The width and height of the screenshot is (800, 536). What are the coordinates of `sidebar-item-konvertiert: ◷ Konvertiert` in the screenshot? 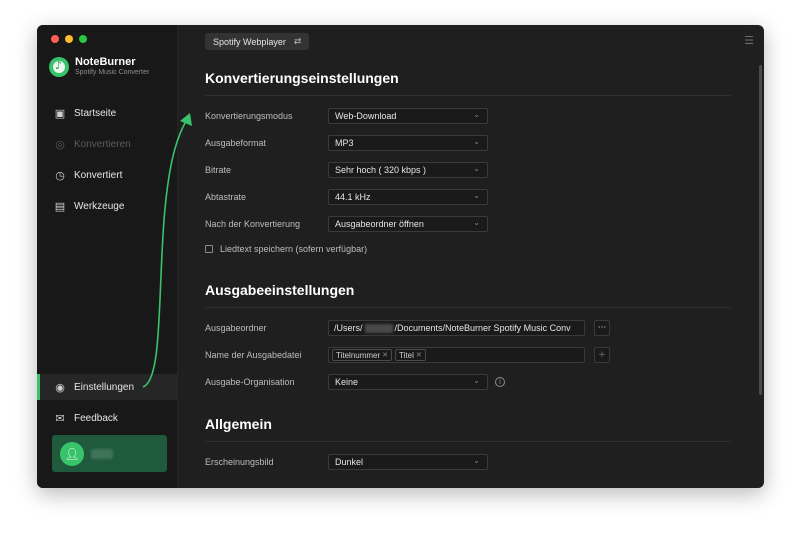 It's located at (107, 175).